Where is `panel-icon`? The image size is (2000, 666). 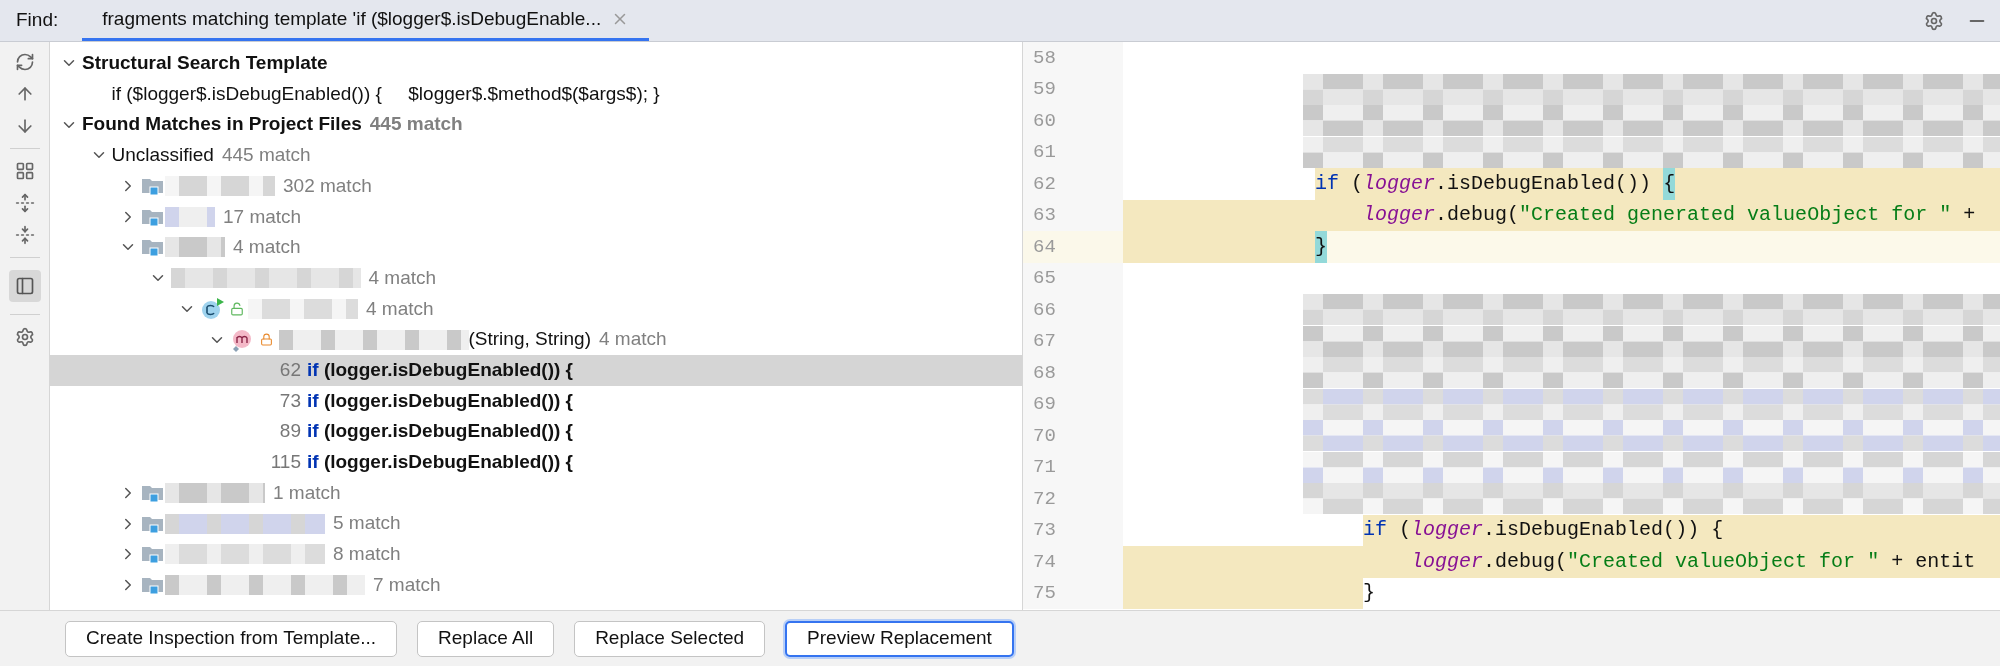
panel-icon is located at coordinates (24, 286).